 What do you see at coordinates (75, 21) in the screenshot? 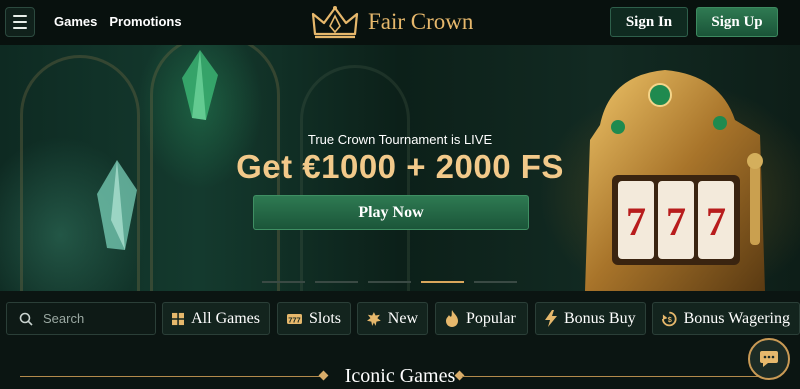
I see `nav-link-games: Games` at bounding box center [75, 21].